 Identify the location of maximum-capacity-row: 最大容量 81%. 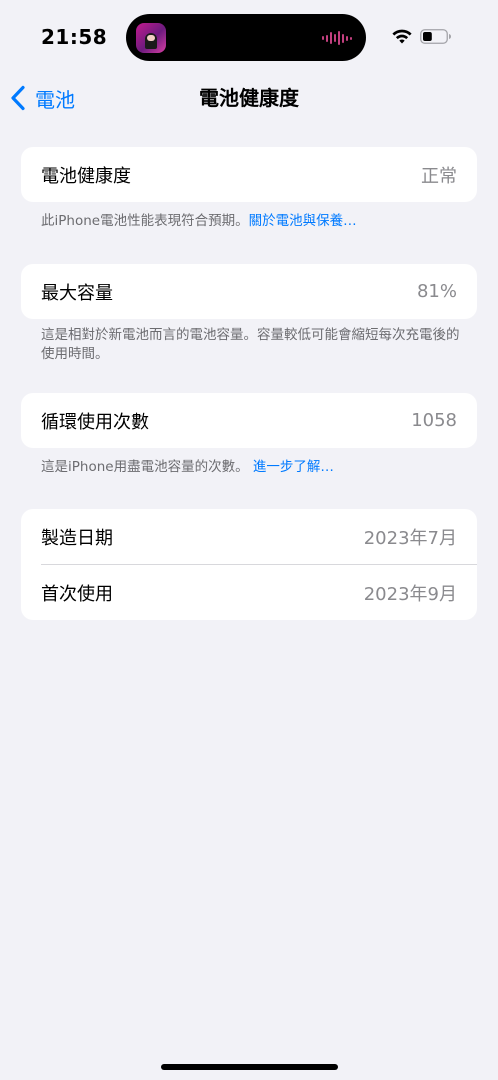
(249, 291).